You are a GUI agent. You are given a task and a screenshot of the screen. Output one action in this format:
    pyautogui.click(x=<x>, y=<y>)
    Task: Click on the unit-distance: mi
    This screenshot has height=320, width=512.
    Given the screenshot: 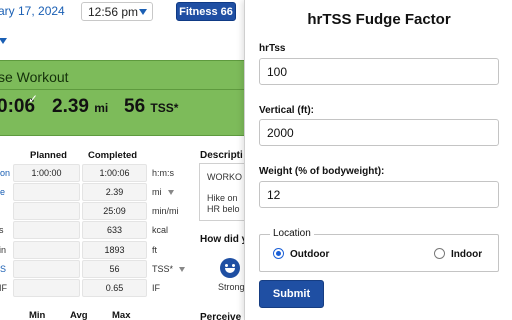 What is the action you would take?
    pyautogui.click(x=163, y=192)
    